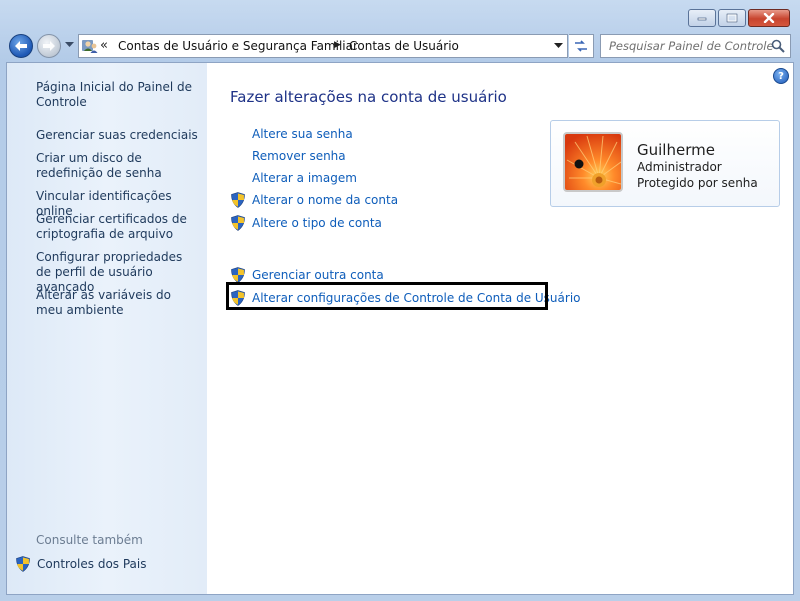  I want to click on minimize-icon, so click(702, 19).